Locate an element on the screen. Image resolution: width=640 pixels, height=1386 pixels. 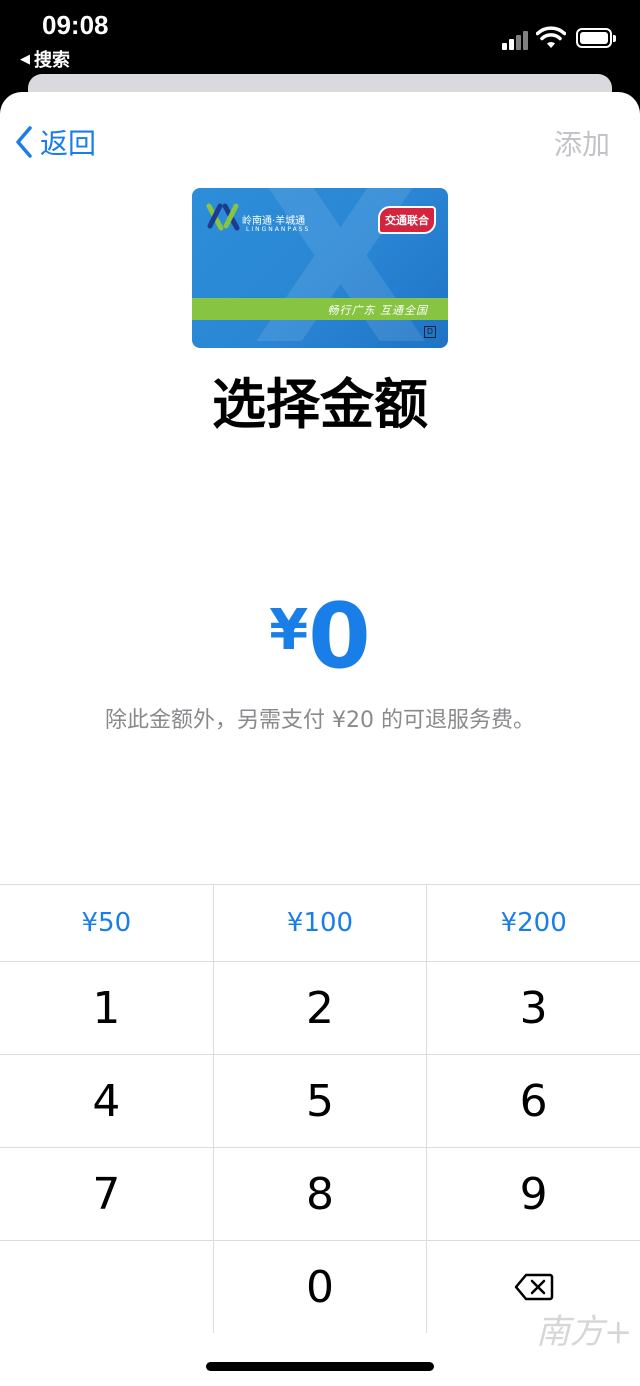
key-1: 1 is located at coordinates (107, 1008).